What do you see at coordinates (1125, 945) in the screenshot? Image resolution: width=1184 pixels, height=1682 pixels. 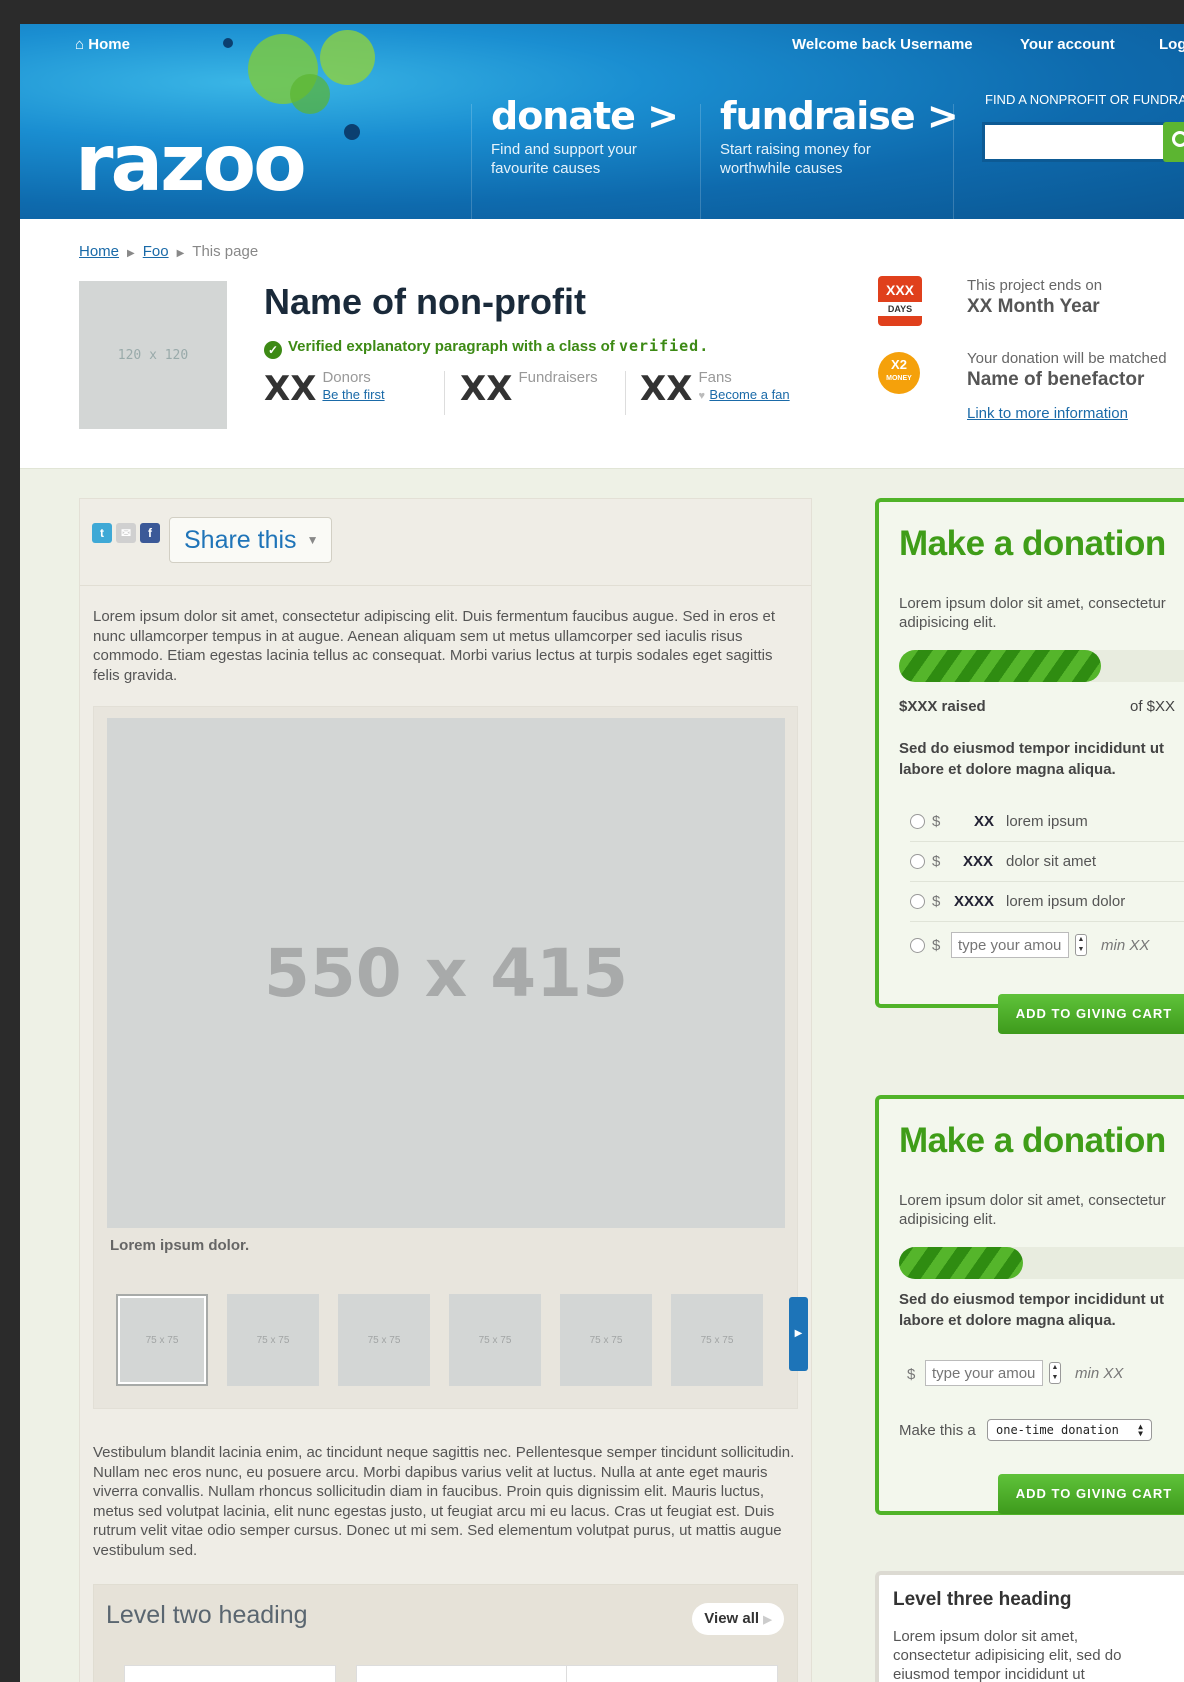 I see `minimum-amount: min XX` at bounding box center [1125, 945].